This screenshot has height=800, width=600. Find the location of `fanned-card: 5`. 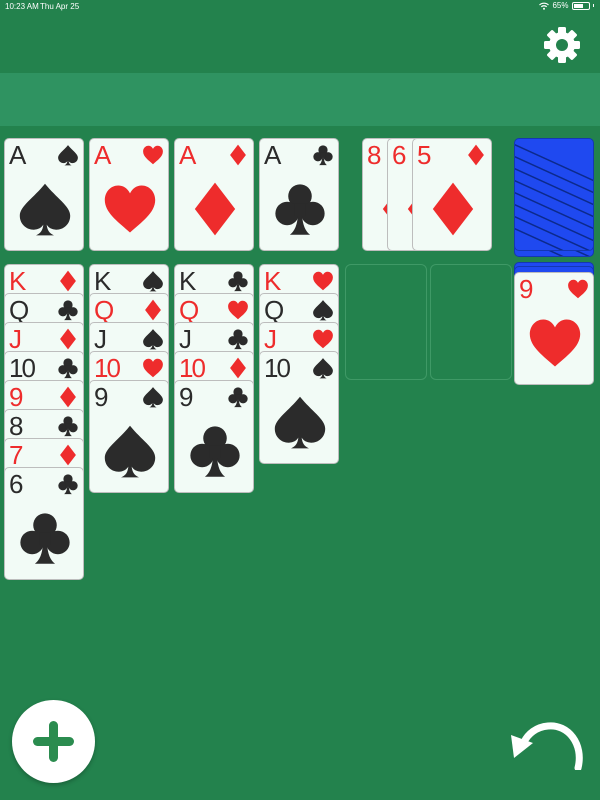

fanned-card: 5 is located at coordinates (452, 194).